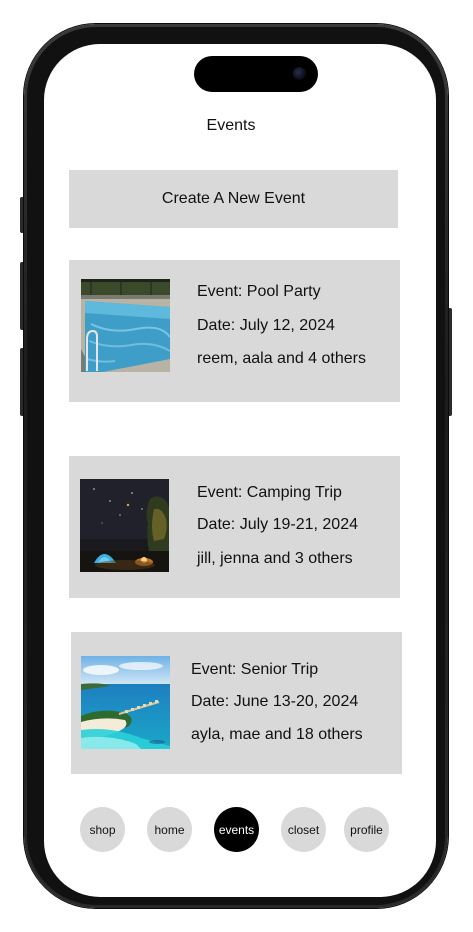 The width and height of the screenshot is (473, 932). I want to click on camera-icon, so click(299, 73).